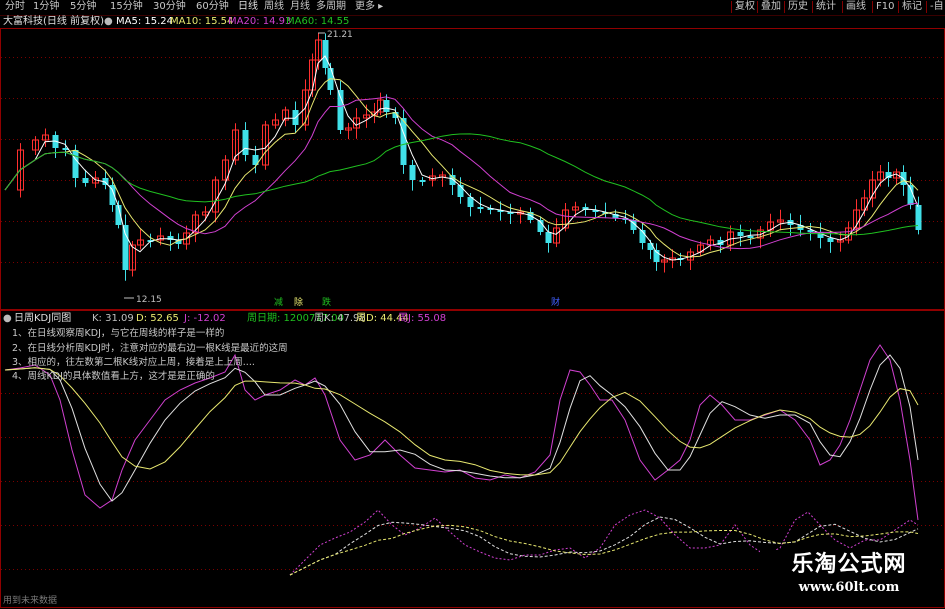 The width and height of the screenshot is (945, 609). Describe the element at coordinates (318, 21) in the screenshot. I see `ma-label-3: MA60: 14.55` at that location.